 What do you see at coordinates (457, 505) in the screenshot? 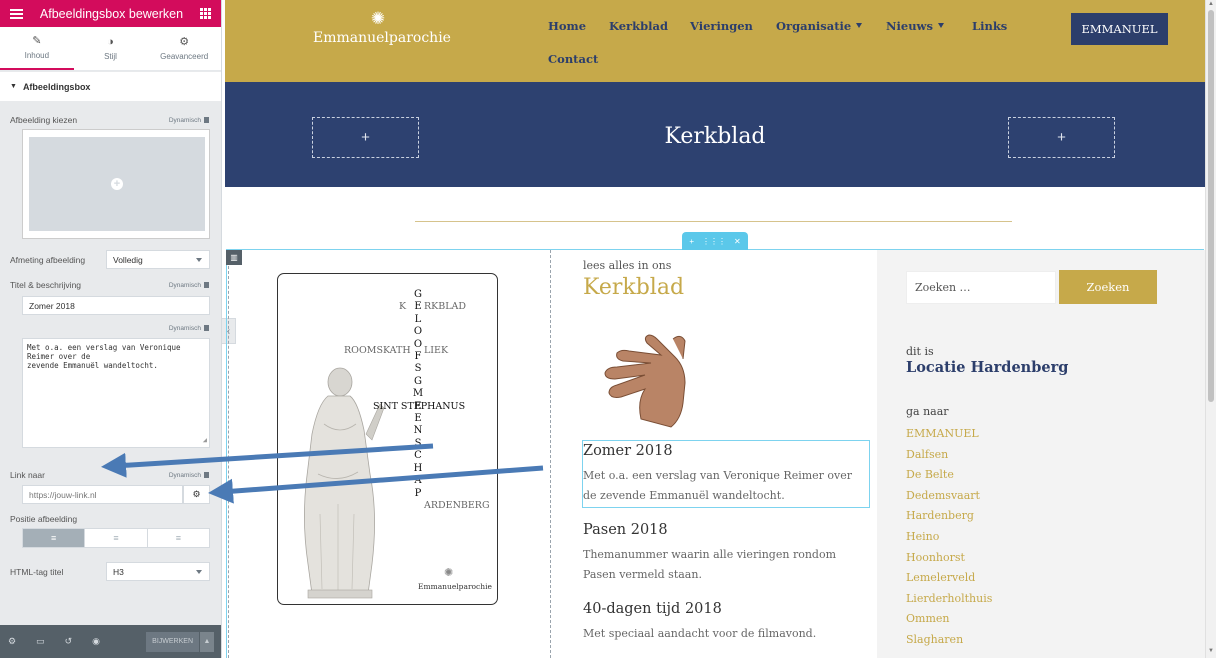
I see `cover-word-hardenberg: ARDENBERG` at bounding box center [457, 505].